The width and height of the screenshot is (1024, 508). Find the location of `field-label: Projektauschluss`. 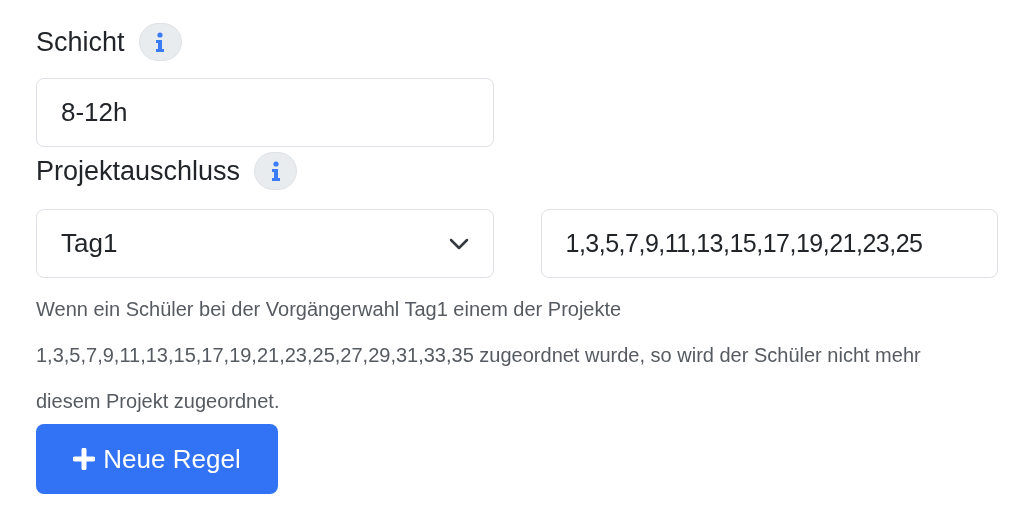

field-label: Projektauschluss is located at coordinates (138, 171).